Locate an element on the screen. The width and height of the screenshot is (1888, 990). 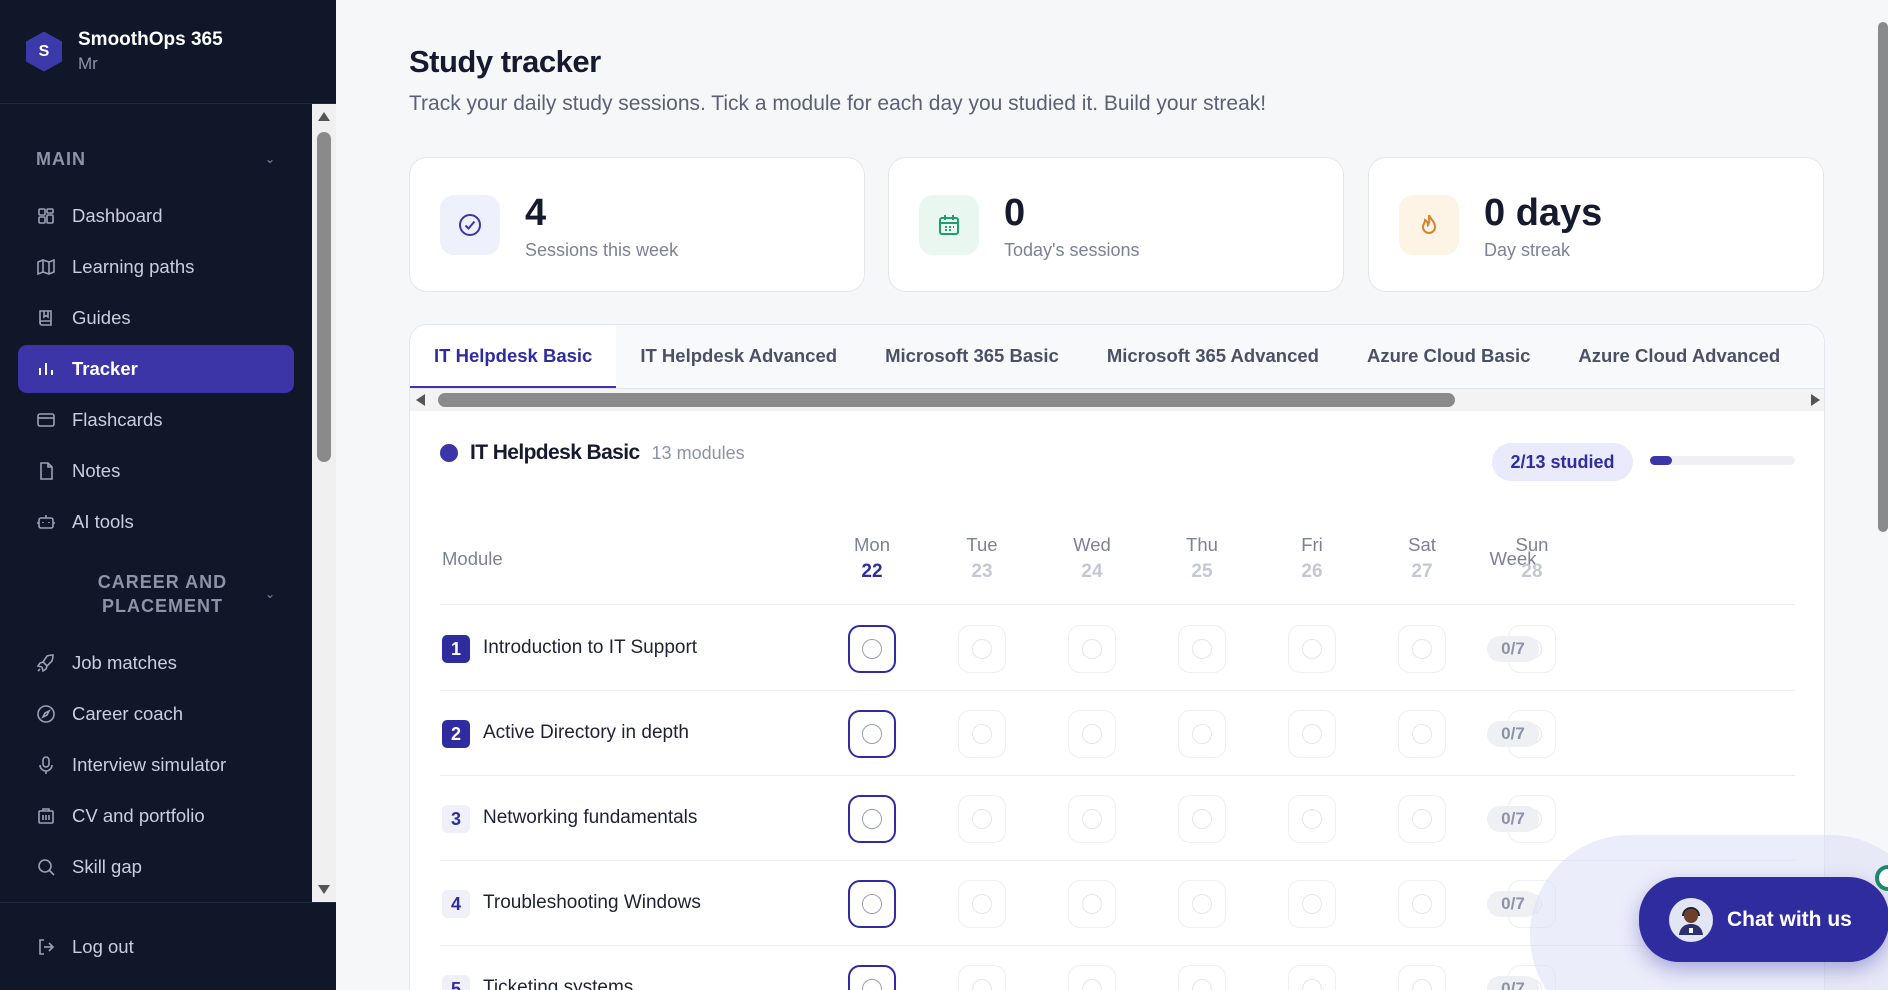
sidebar-item-interview-simulator: Interview simulator is located at coordinates (156, 765).